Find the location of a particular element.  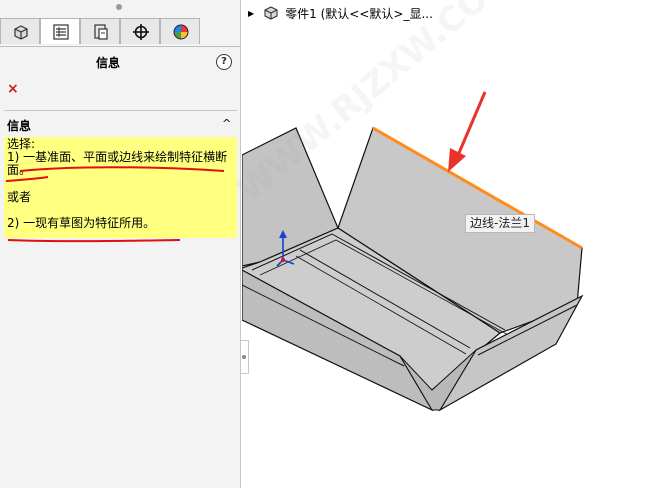

configuration-icon is located at coordinates (101, 32).